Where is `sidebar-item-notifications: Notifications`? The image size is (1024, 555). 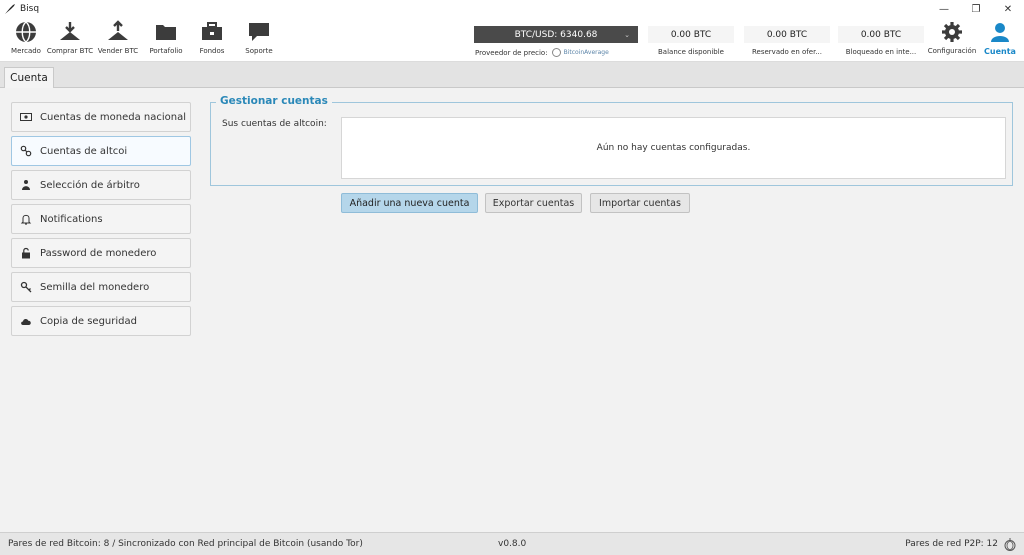
sidebar-item-notifications: Notifications is located at coordinates (101, 219).